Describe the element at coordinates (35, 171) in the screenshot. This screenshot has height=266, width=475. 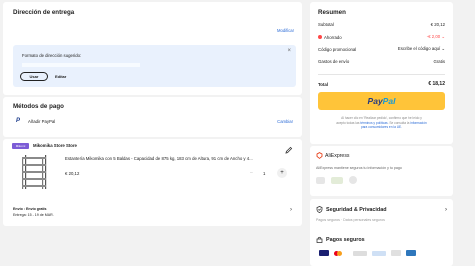
I see `product-image` at that location.